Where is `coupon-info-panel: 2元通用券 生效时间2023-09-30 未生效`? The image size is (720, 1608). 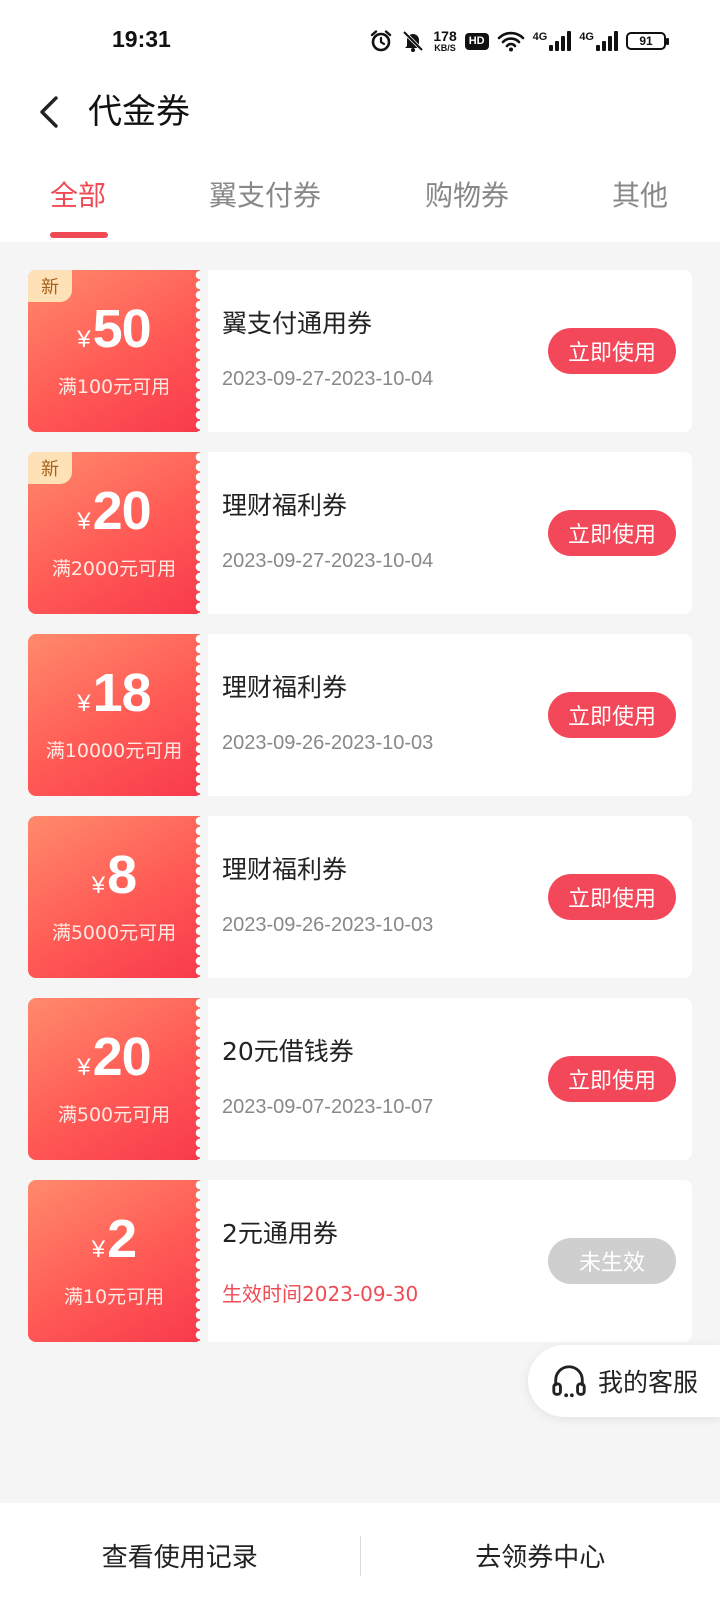
coupon-info-panel: 2元通用券 生效时间2023-09-30 未生效 is located at coordinates (450, 1261).